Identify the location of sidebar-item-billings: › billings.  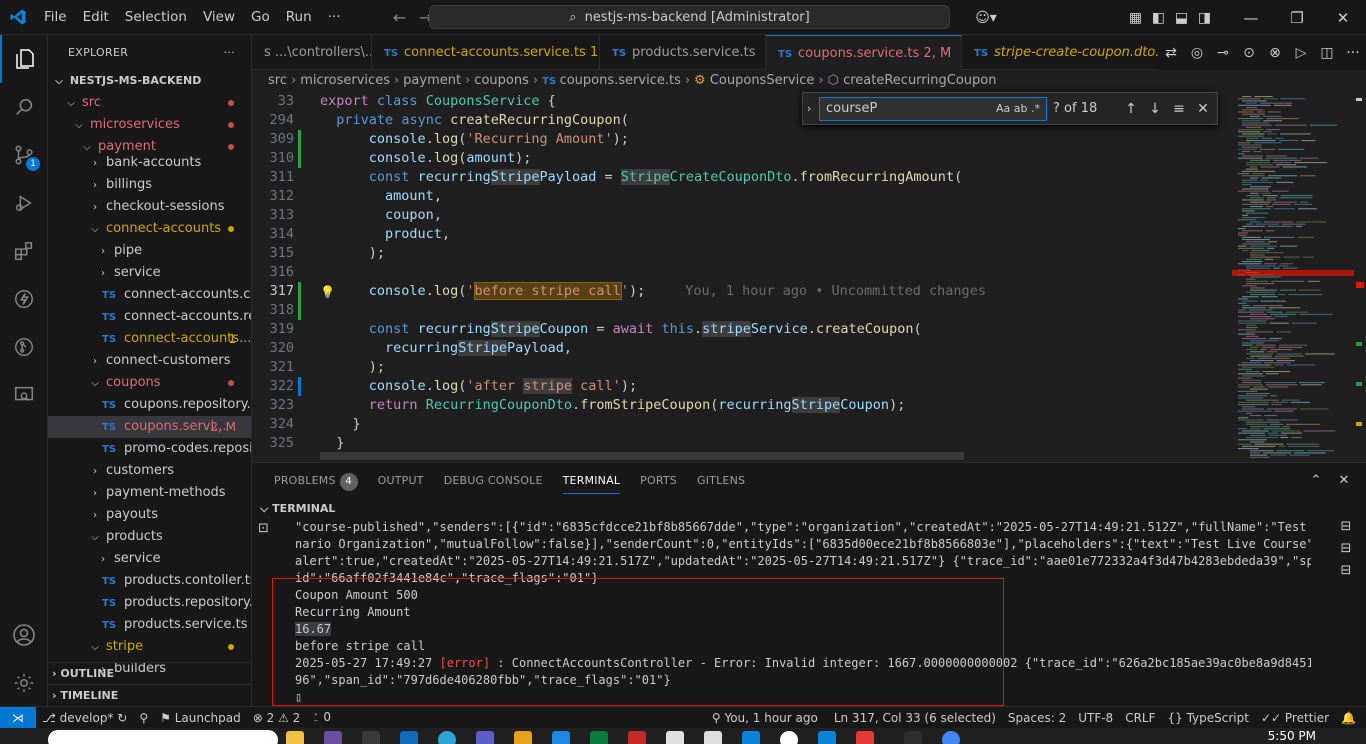
(149, 185).